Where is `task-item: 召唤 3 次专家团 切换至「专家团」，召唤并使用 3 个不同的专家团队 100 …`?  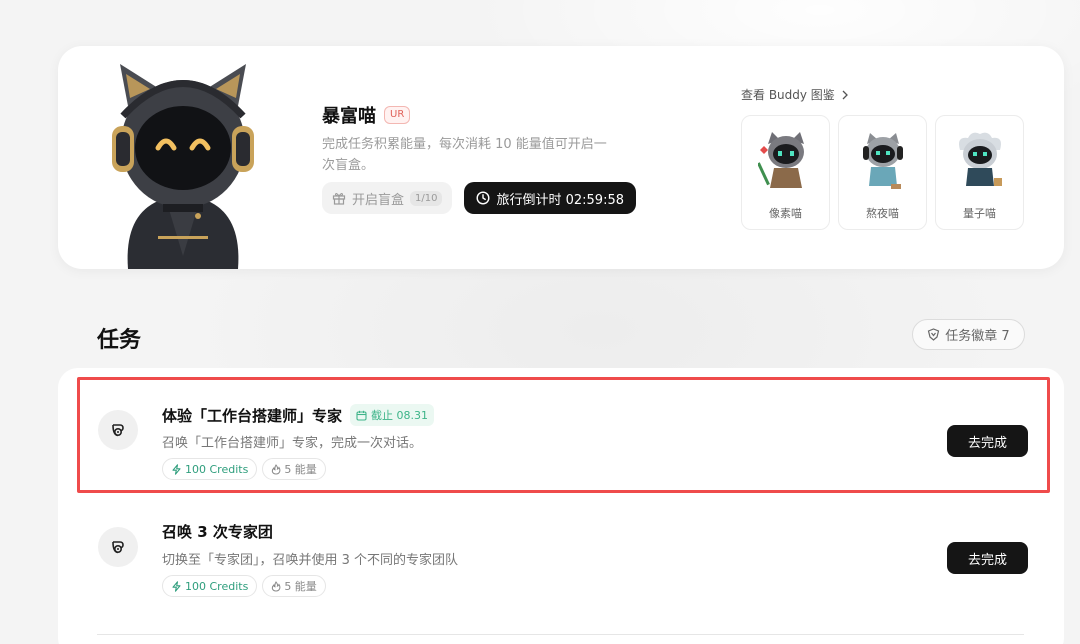
task-item: 召唤 3 次专家团 切换至「专家团」，召唤并使用 3 个不同的专家团队 100 … is located at coordinates (563, 571).